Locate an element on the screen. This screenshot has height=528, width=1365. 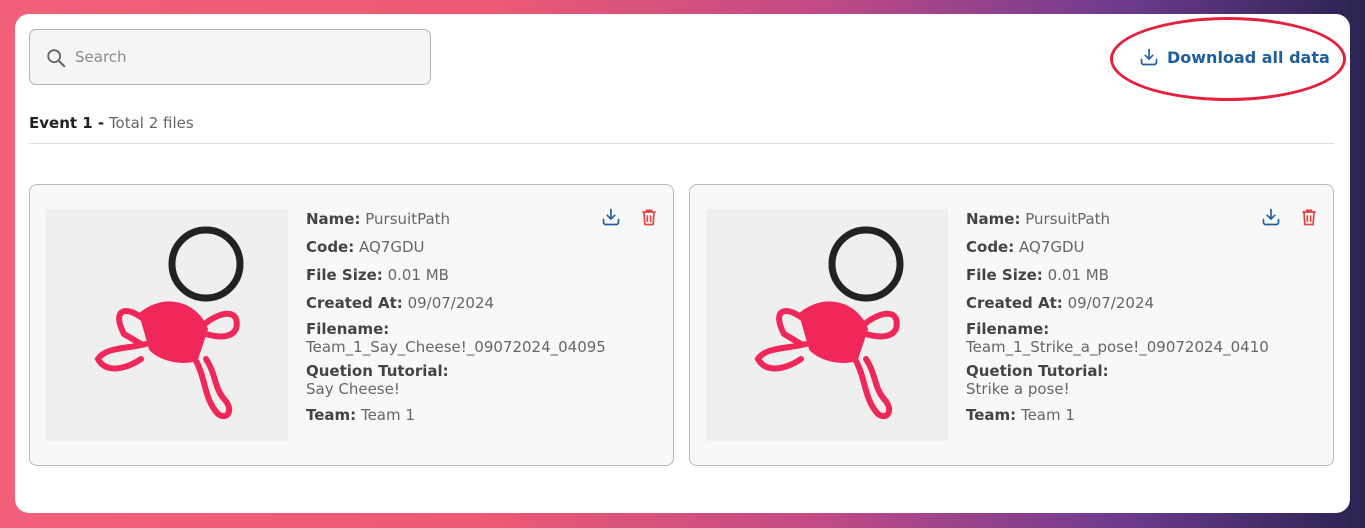
file-question-row: Quetion Tutorial: Say Cheese! is located at coordinates (483, 380).